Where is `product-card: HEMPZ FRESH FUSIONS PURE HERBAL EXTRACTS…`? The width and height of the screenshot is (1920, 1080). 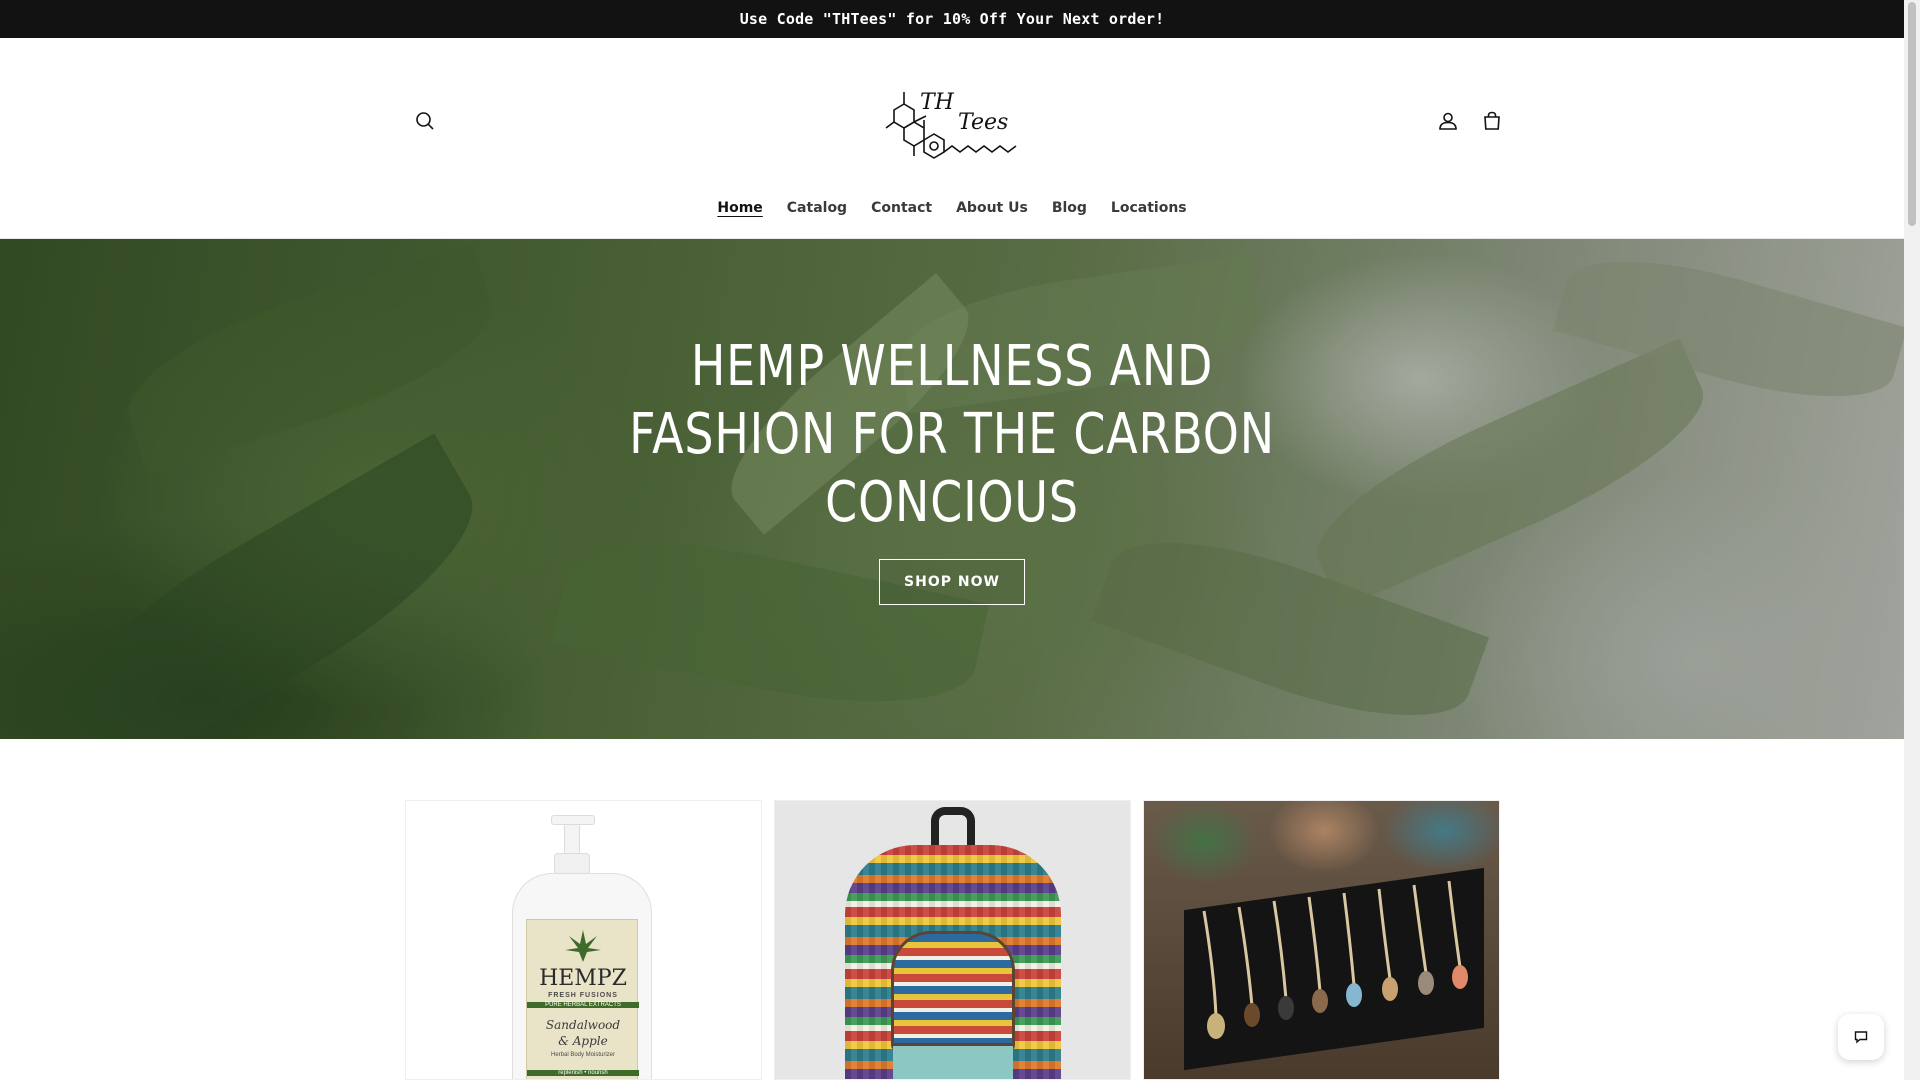
product-card: HEMPZ FRESH FUSIONS PURE HERBAL EXTRACTS… is located at coordinates (583, 940).